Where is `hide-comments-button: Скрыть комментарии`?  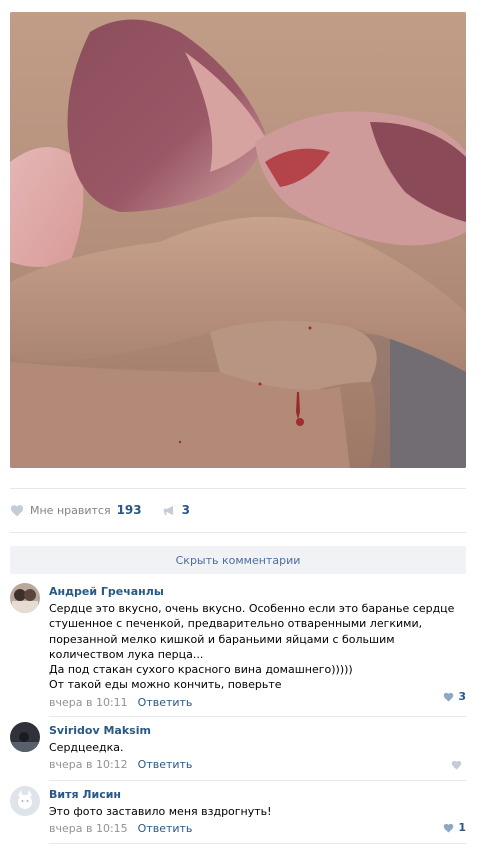
hide-comments-button: Скрыть комментарии is located at coordinates (238, 560).